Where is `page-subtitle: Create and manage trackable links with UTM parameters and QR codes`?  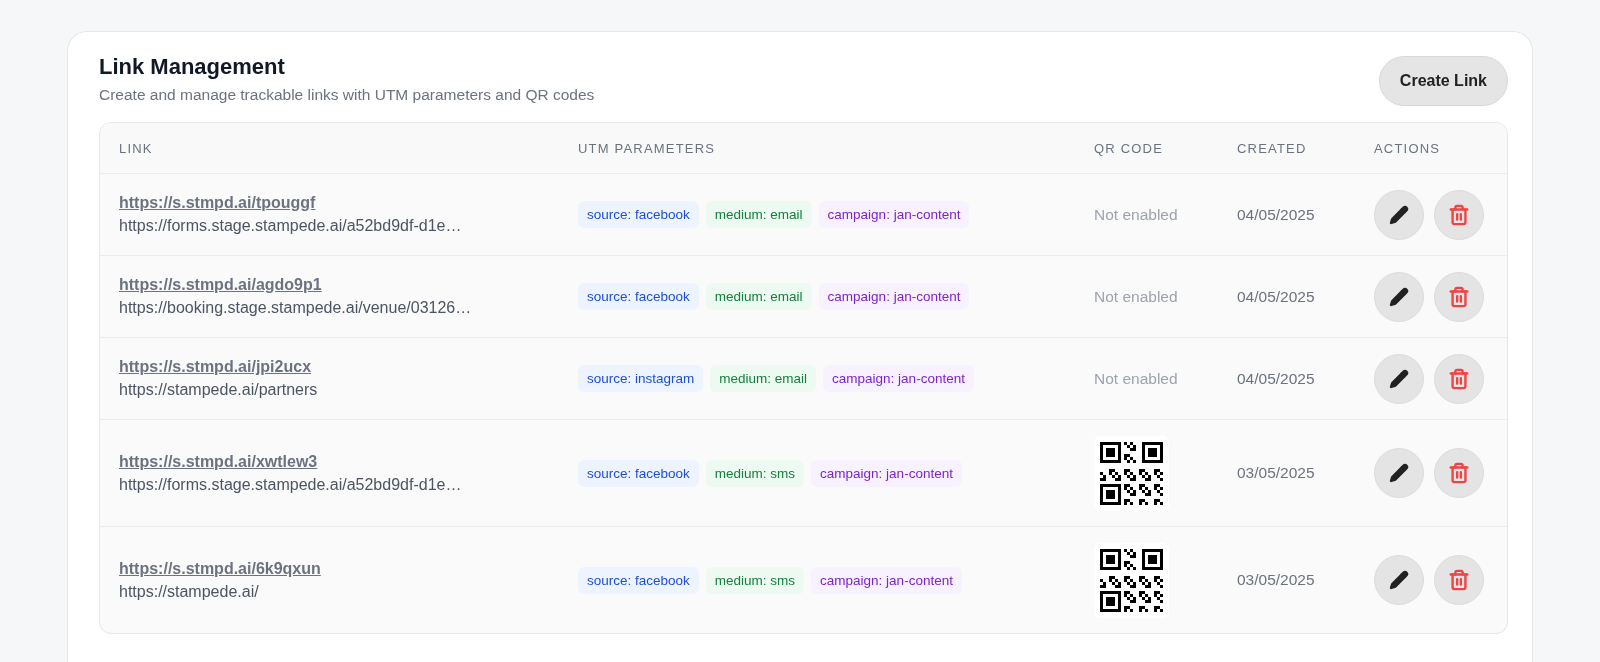
page-subtitle: Create and manage trackable links with UTM parameters and QR codes is located at coordinates (347, 95).